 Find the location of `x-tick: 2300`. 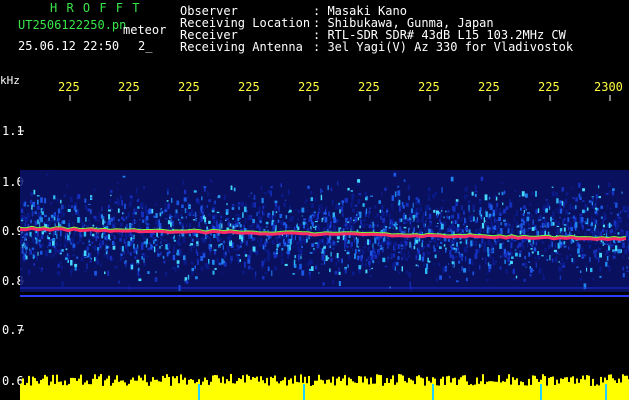

x-tick: 2300 is located at coordinates (608, 87).